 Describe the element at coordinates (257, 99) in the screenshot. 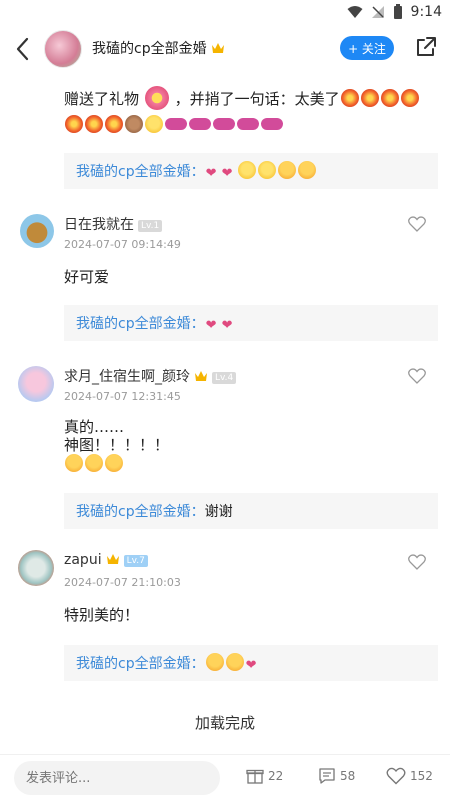

I see `gift-text-b: ，并捎了一句话：太美了` at that location.